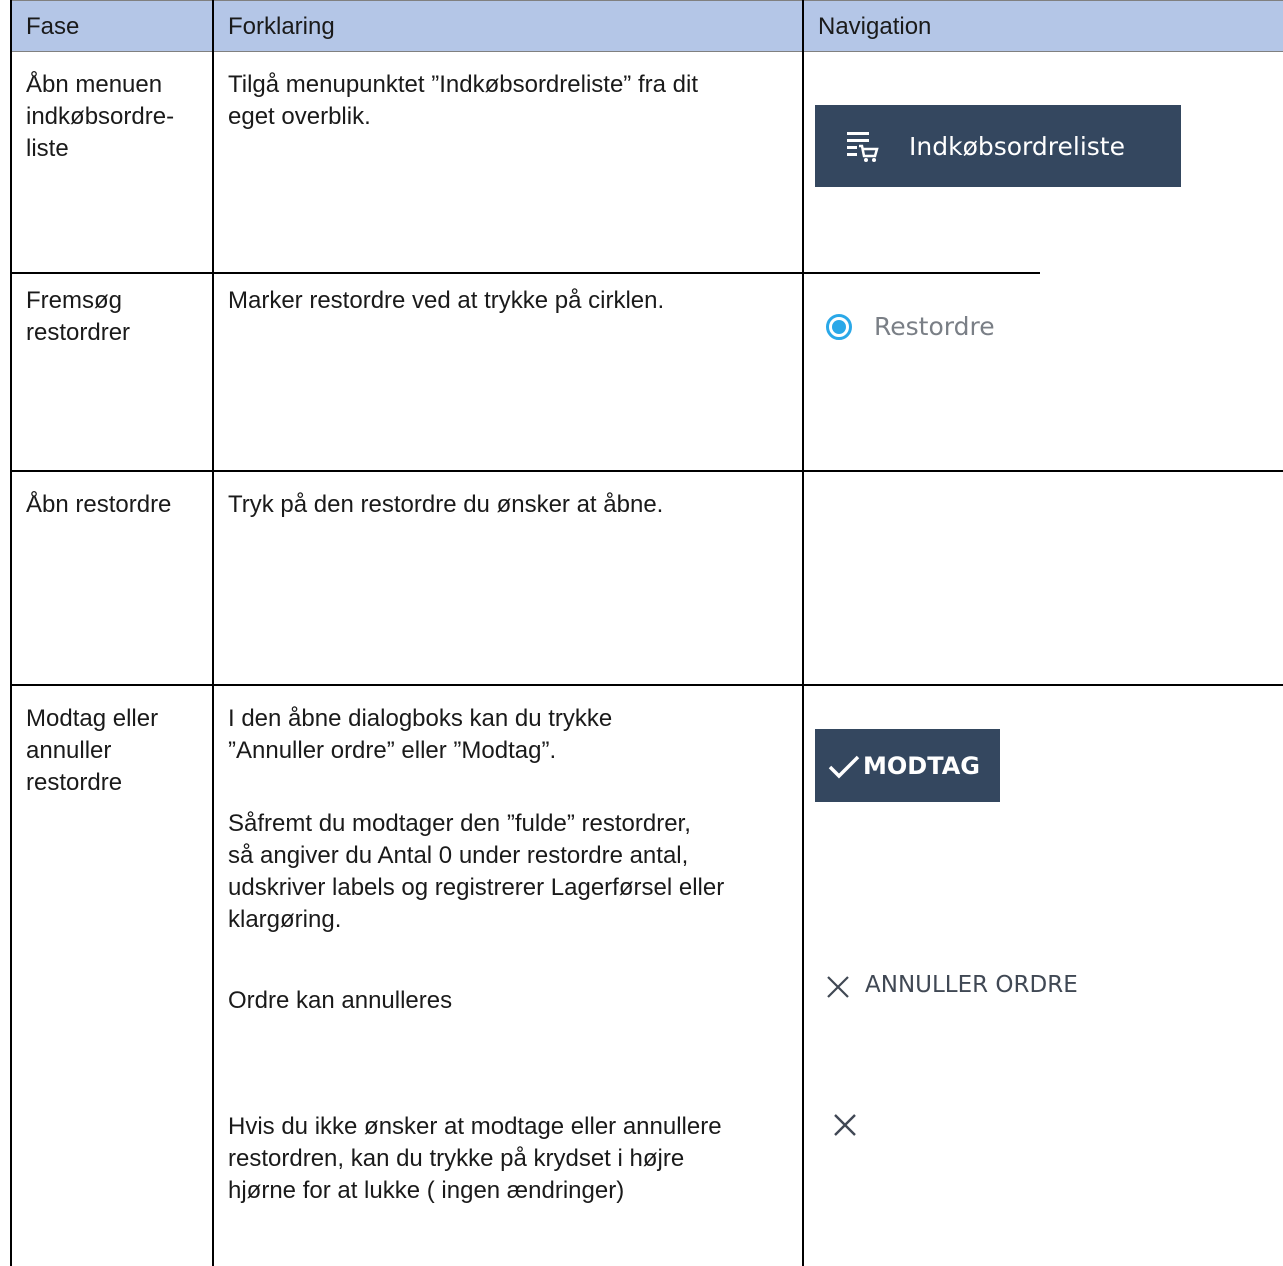 The image size is (1283, 1266). What do you see at coordinates (646, 26) in the screenshot?
I see `table-header` at bounding box center [646, 26].